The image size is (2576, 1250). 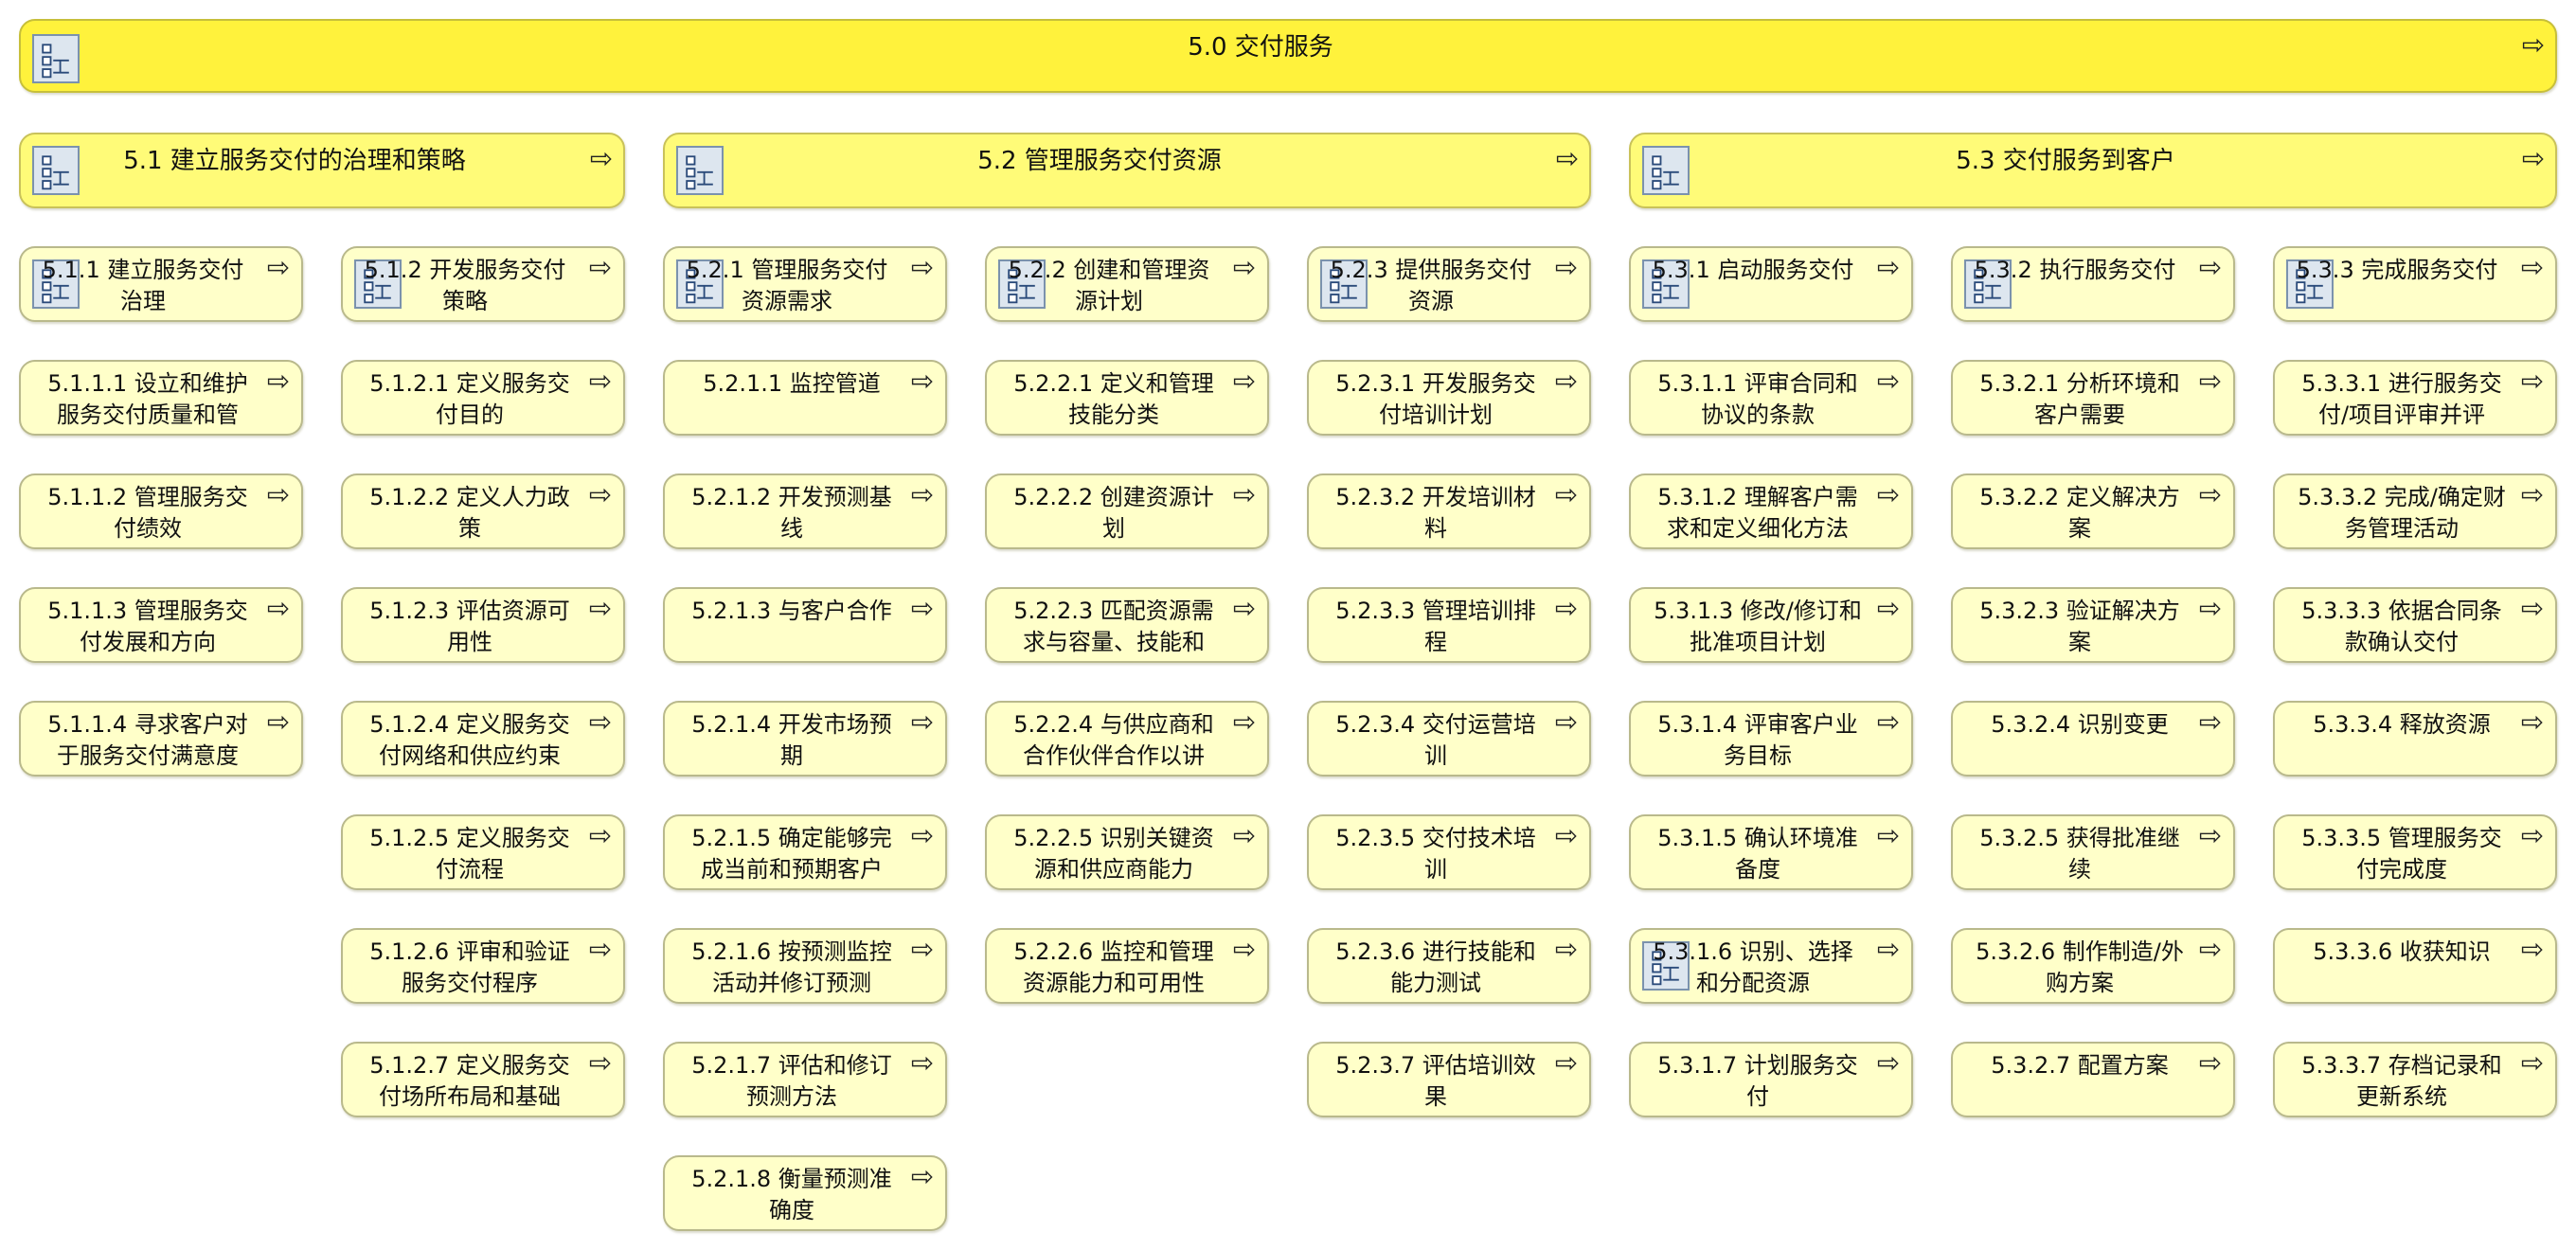 I want to click on process-level2: 5.3.3 完成服务交付 ⇨, so click(x=2415, y=284).